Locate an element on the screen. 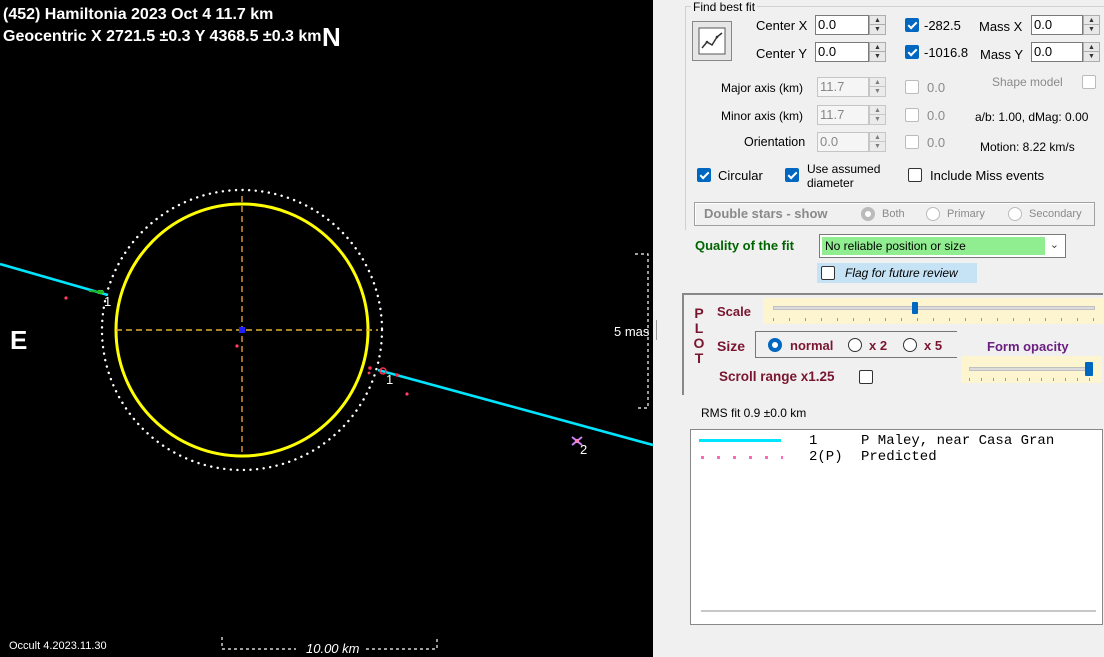 The image size is (1104, 657). scroll-range-checkbox is located at coordinates (866, 377).